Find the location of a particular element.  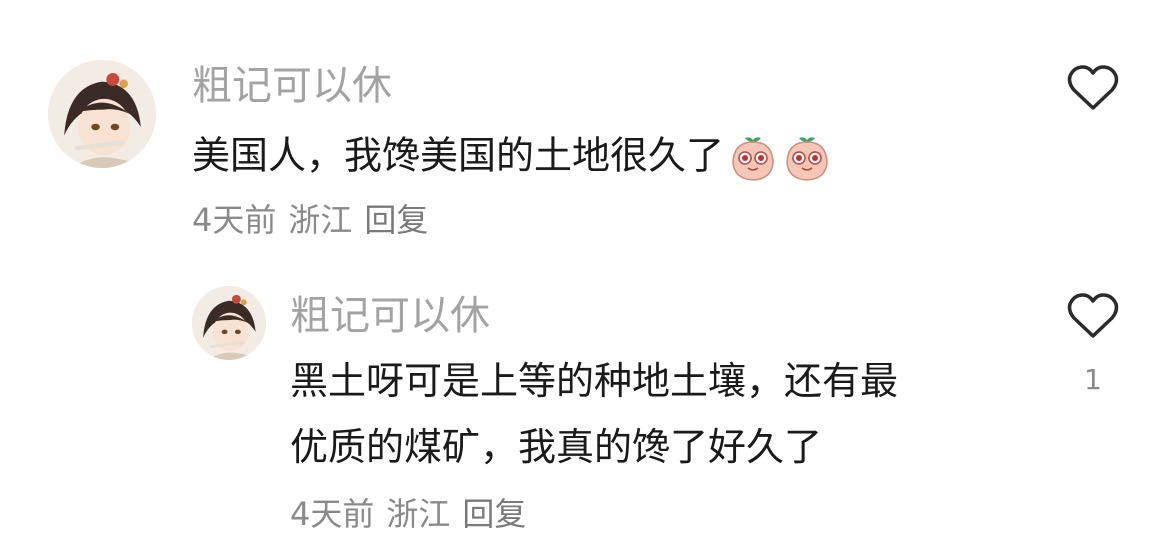

comment-text-content: 美国人，我馋美国的土地很久了 is located at coordinates (458, 155).